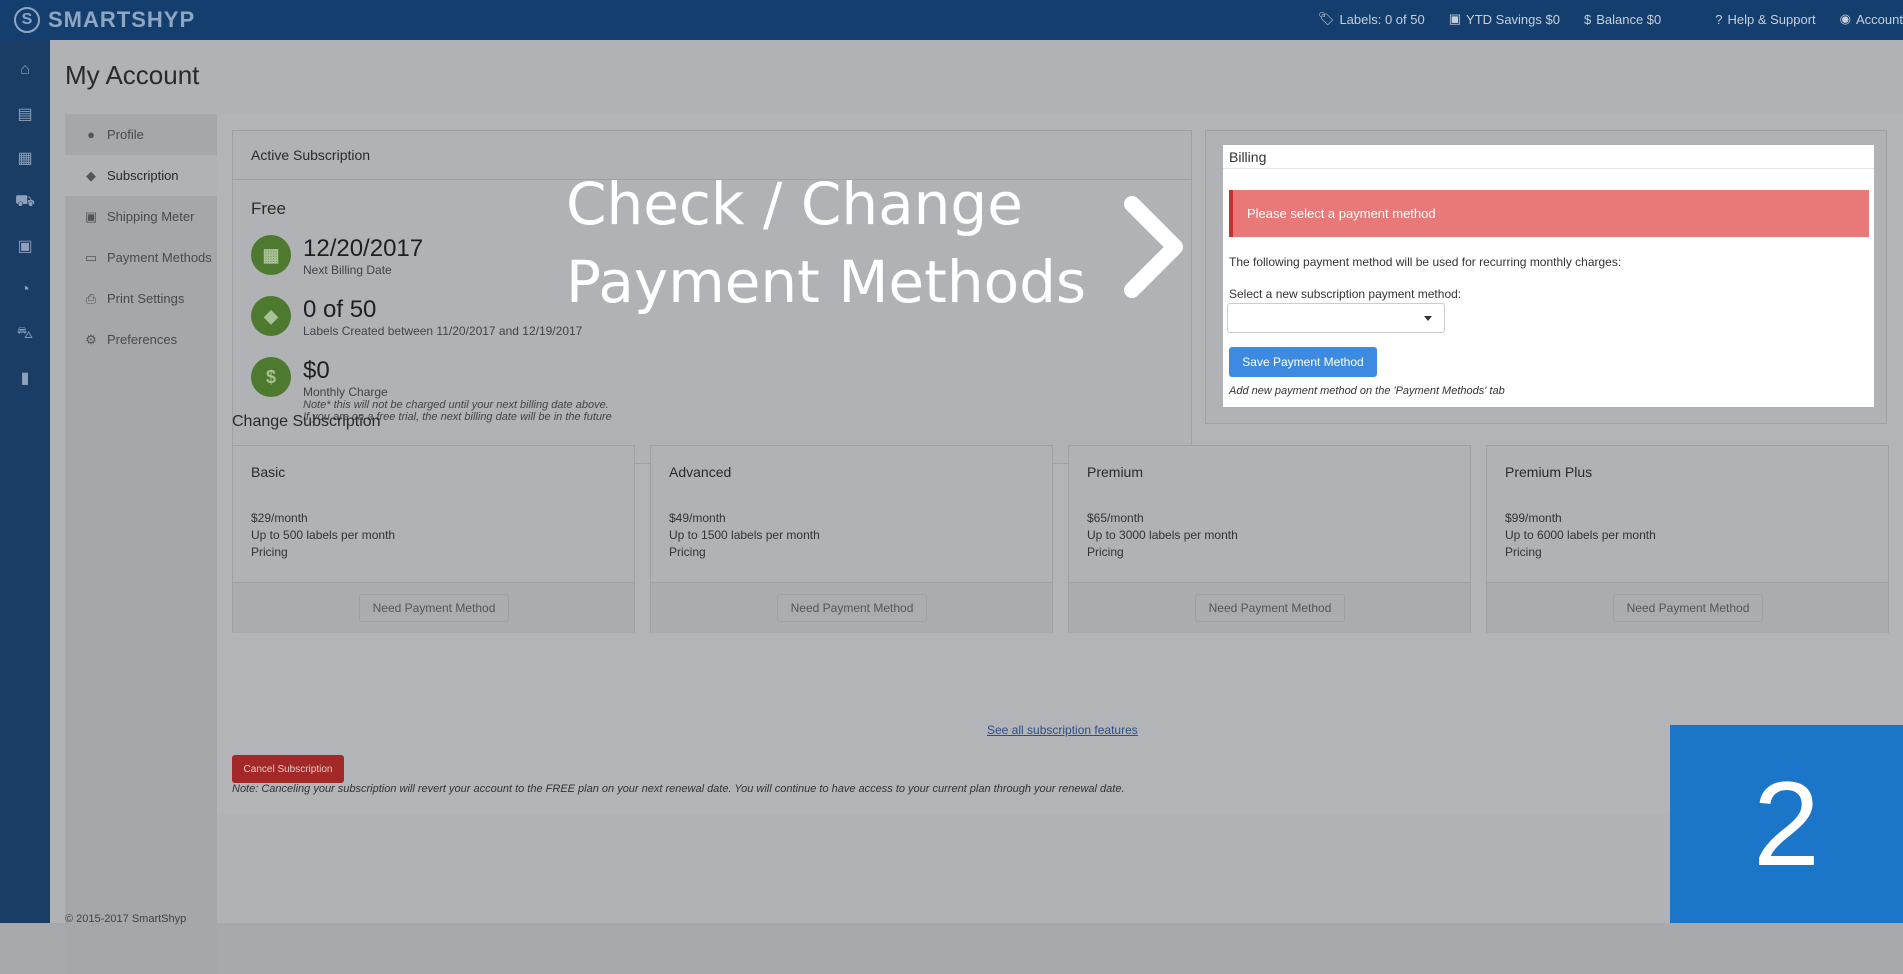 This screenshot has height=974, width=1903. What do you see at coordinates (91, 298) in the screenshot?
I see `printer-icon: ⎙` at bounding box center [91, 298].